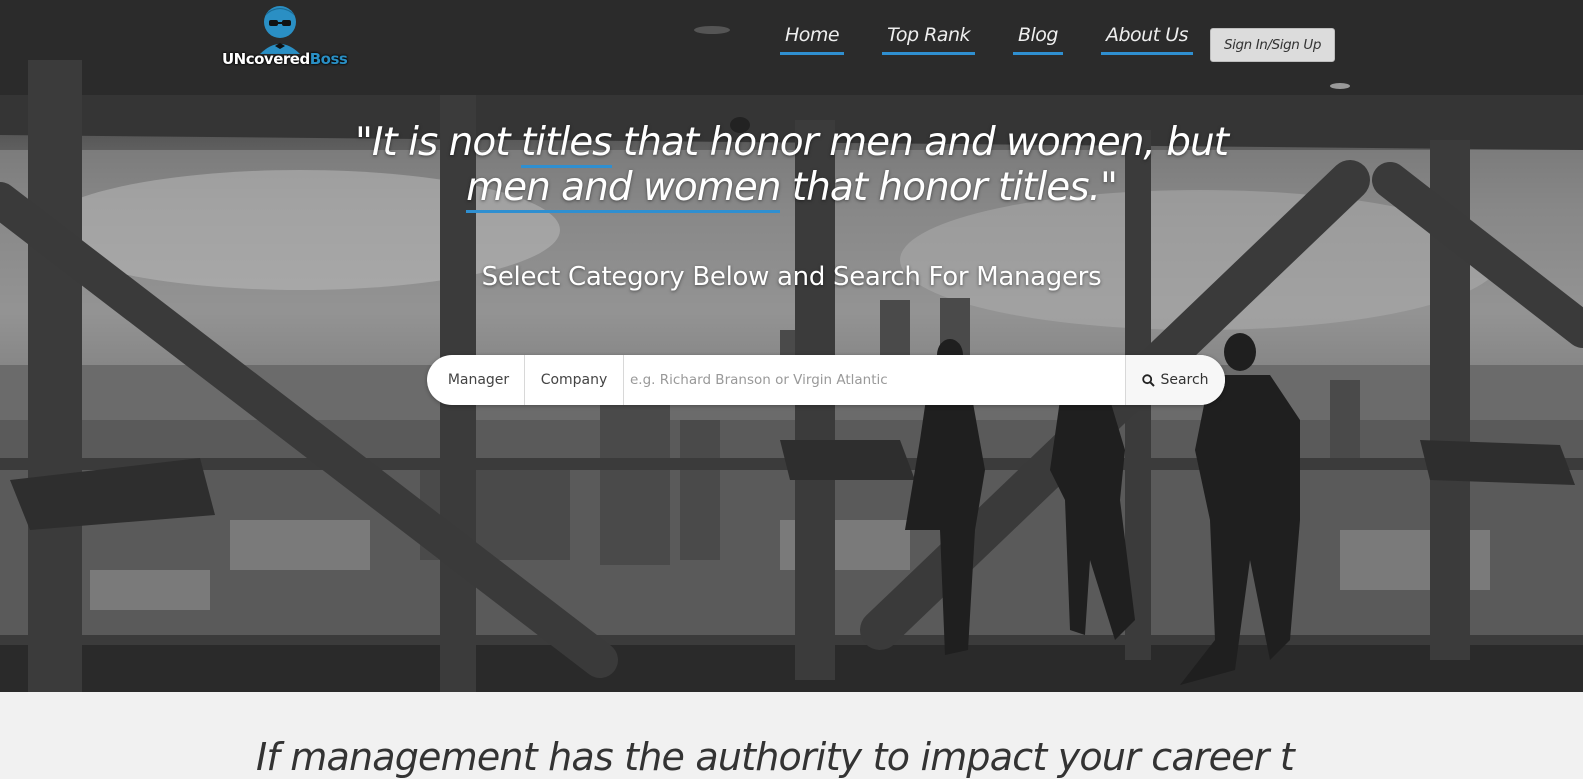 The image size is (1583, 779). I want to click on nav-blog: Blog, so click(1037, 39).